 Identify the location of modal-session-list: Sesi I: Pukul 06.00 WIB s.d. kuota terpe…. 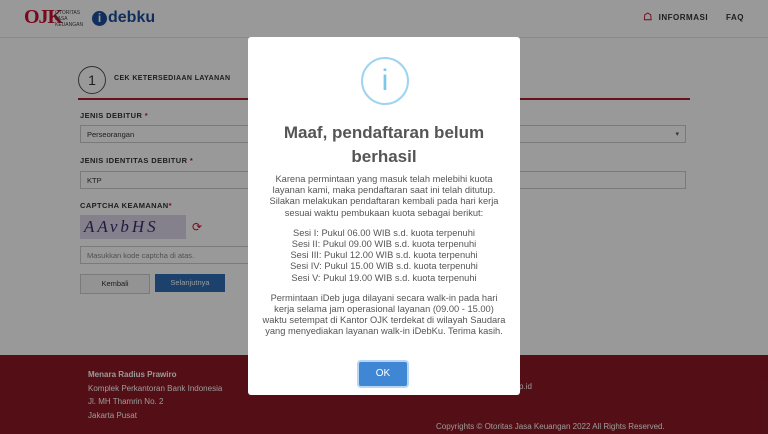
(384, 256).